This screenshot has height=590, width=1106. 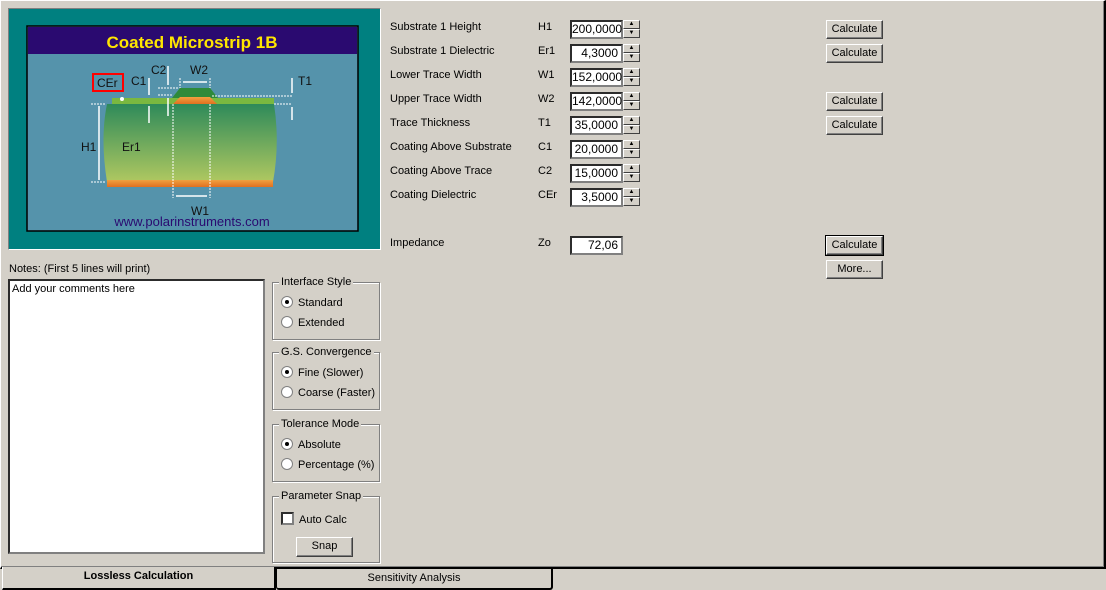 I want to click on calculate-w2-button: Calculate, so click(x=854, y=101).